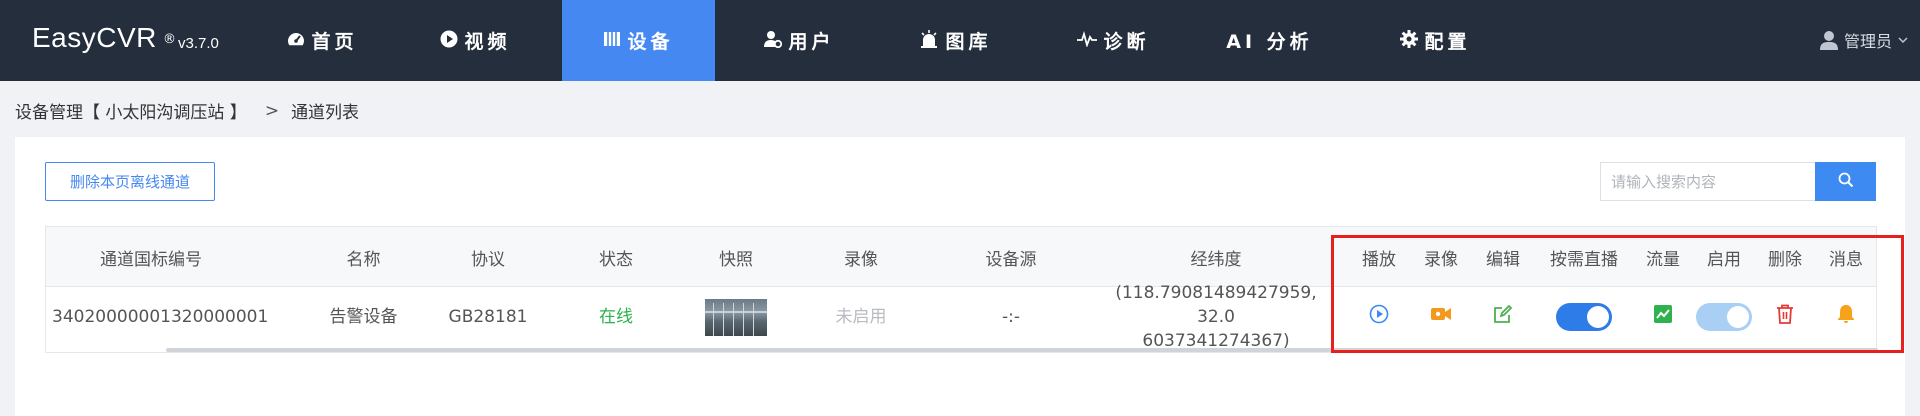  I want to click on nav-label: 图库, so click(968, 42).